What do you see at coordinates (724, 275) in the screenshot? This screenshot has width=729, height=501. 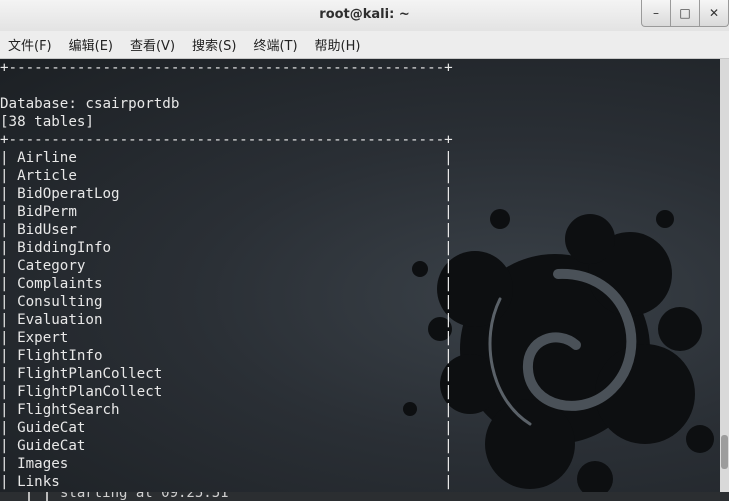 I see `terminal-scrollbar` at bounding box center [724, 275].